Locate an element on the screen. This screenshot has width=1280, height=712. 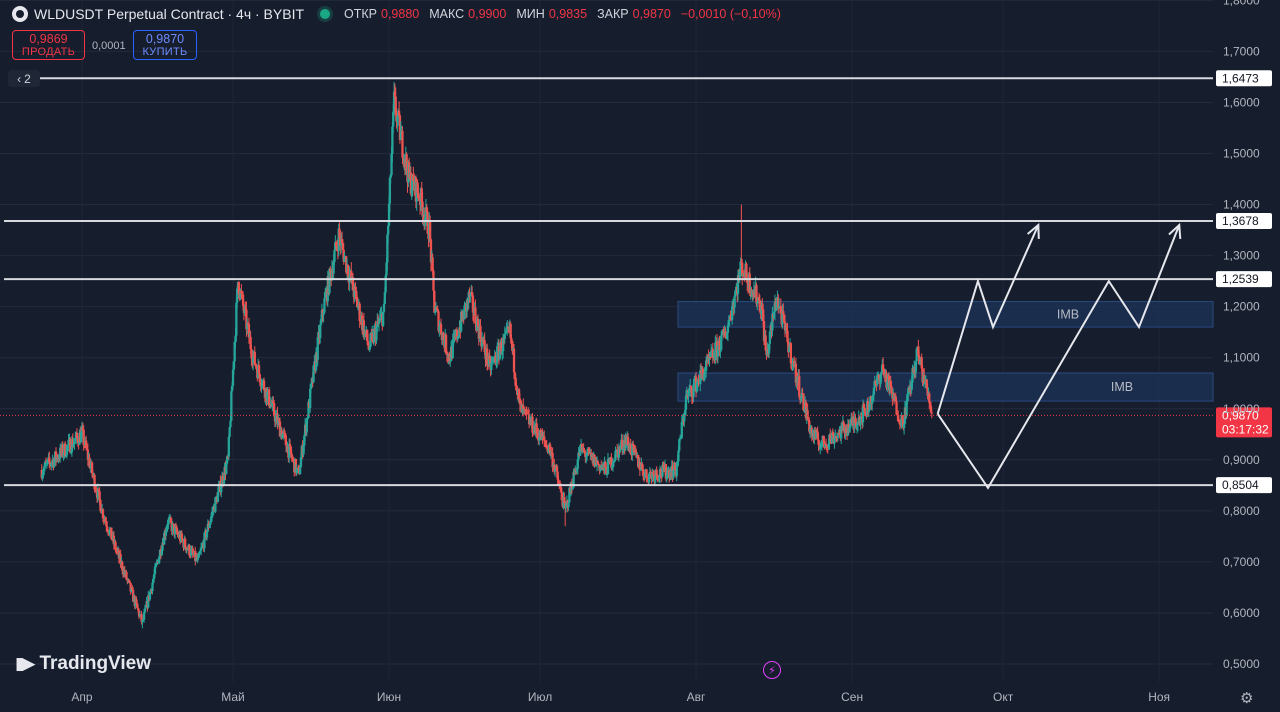
low-label: МИН is located at coordinates (530, 14).